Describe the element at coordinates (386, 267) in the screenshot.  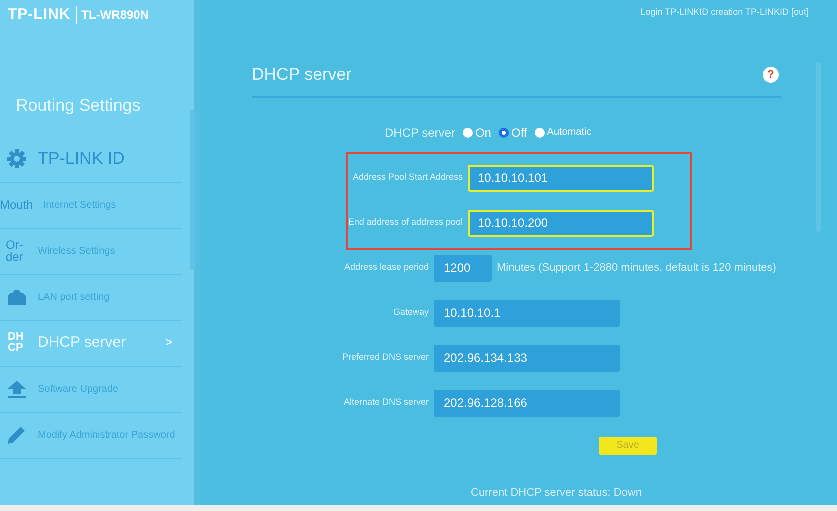
I see `field-label: Address lease period` at that location.